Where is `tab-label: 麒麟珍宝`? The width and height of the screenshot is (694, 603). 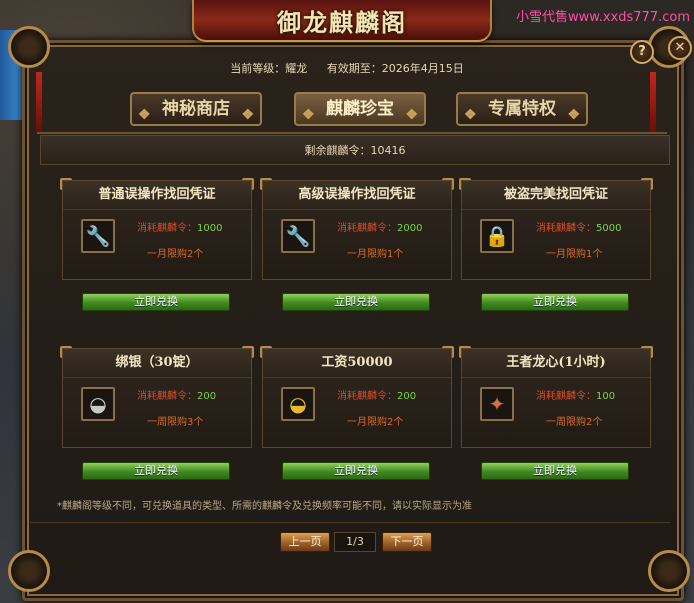
tab-label: 麒麟珍宝 is located at coordinates (360, 109).